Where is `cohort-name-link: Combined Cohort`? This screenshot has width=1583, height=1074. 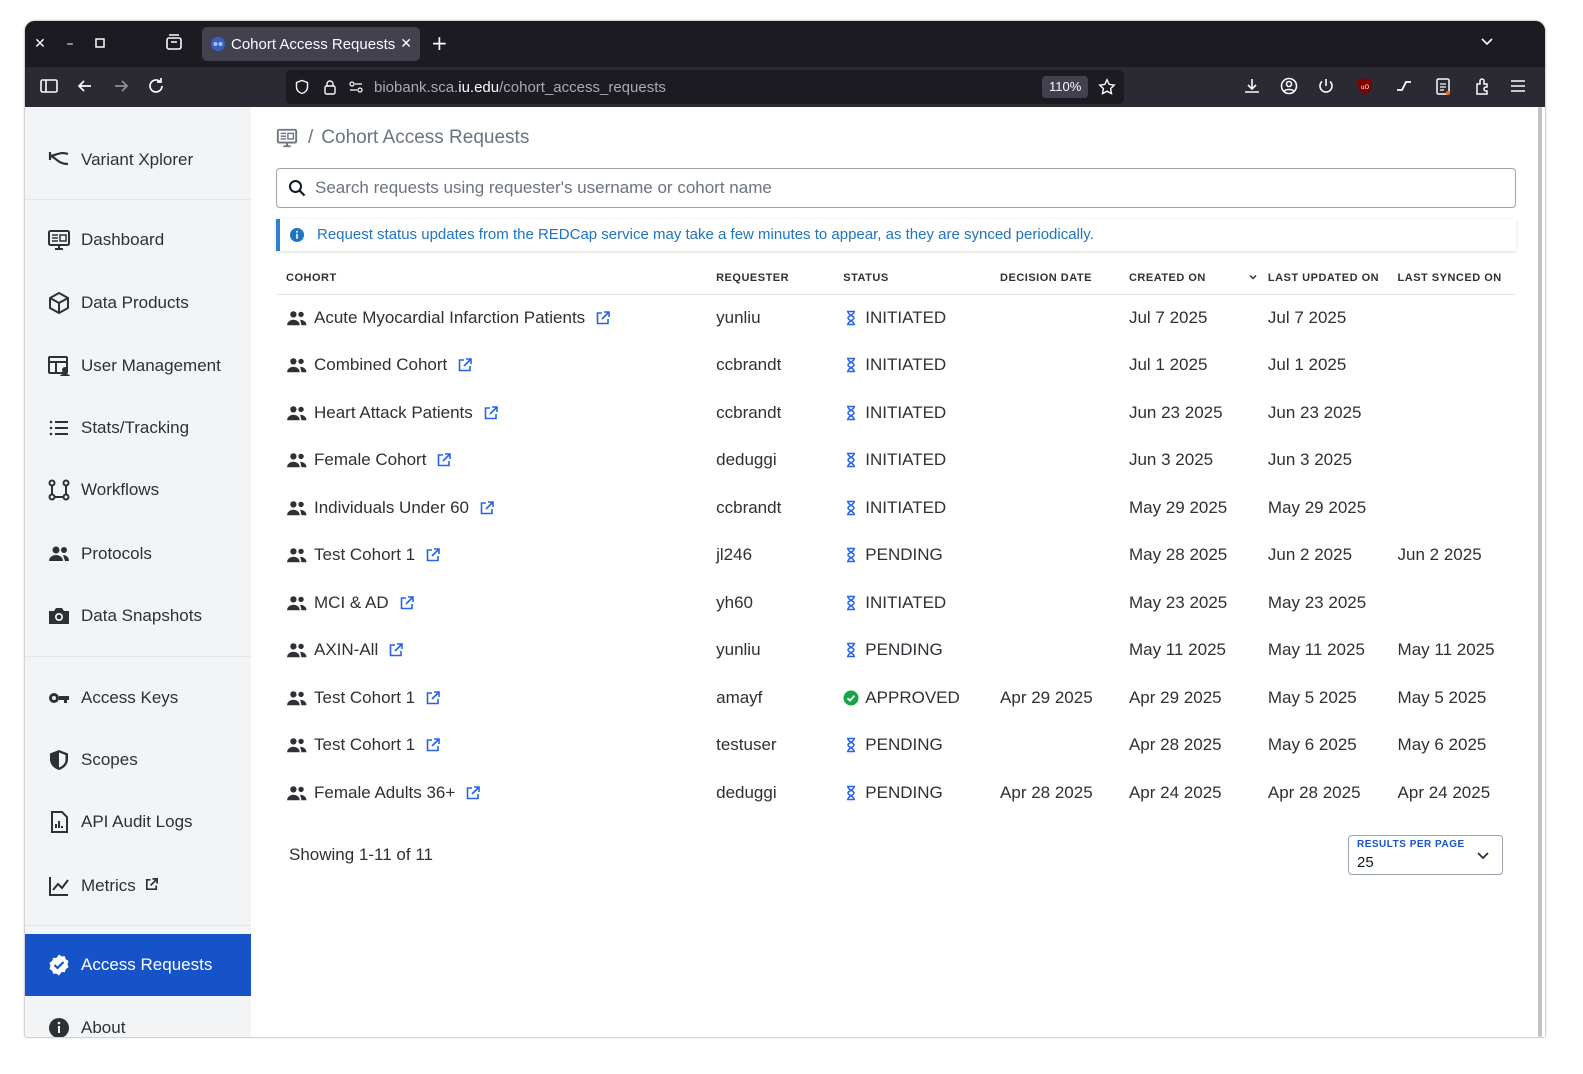
cohort-name-link: Combined Cohort is located at coordinates (380, 365).